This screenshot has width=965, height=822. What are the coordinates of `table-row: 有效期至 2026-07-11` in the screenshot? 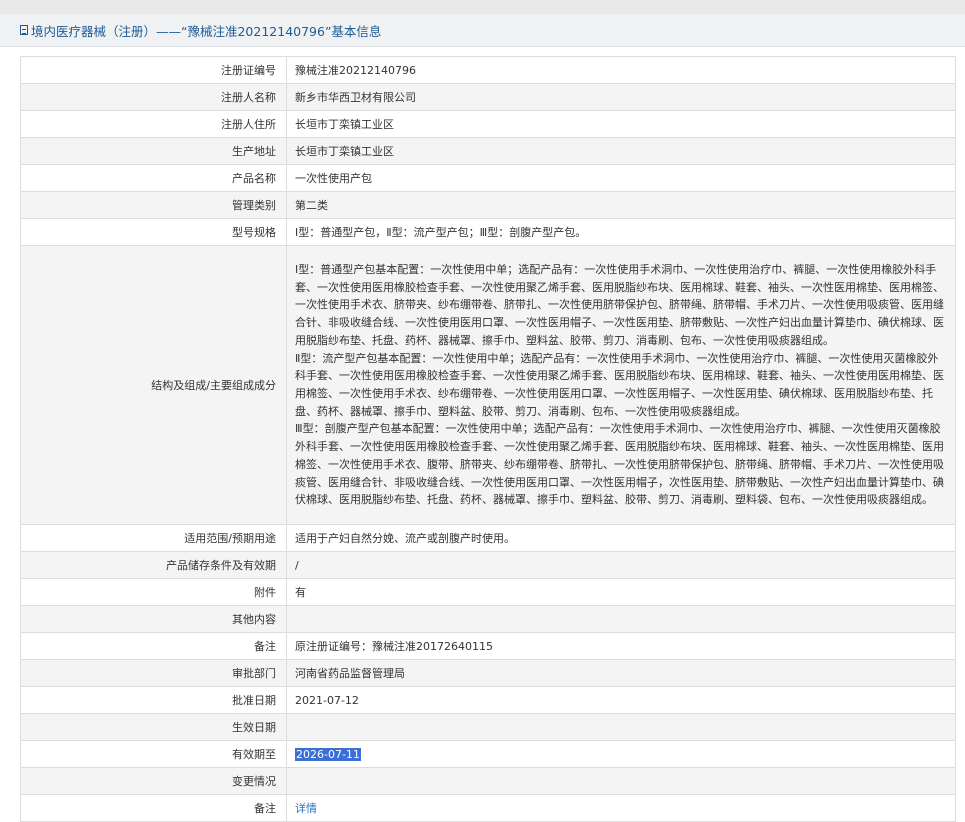 It's located at (488, 754).